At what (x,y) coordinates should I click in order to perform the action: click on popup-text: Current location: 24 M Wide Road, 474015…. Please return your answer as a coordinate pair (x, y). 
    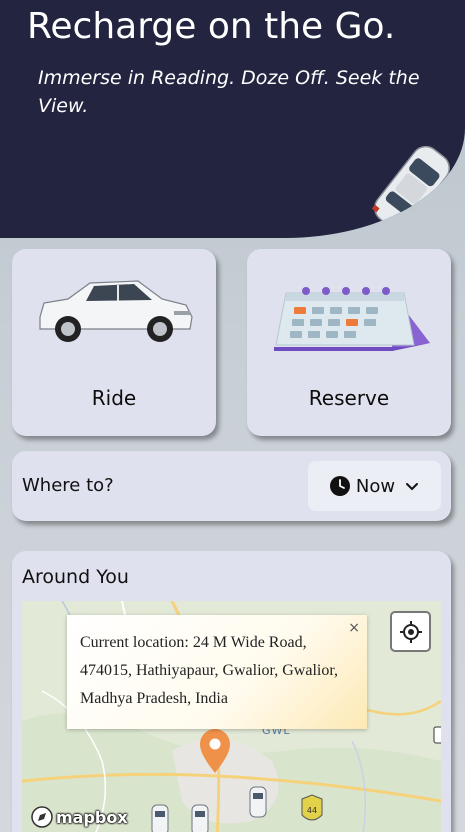
    Looking at the image, I should click on (209, 670).